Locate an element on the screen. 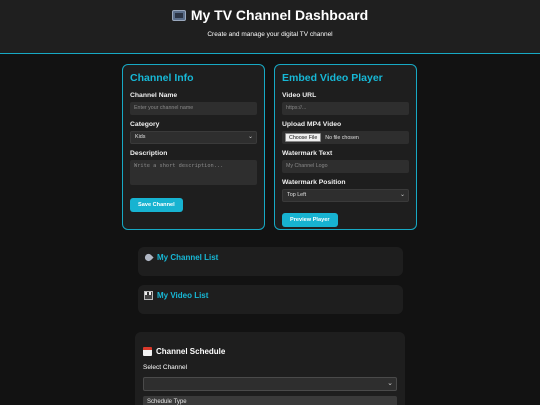 The image size is (540, 405). schedule-type-label: Schedule Type is located at coordinates (270, 400).